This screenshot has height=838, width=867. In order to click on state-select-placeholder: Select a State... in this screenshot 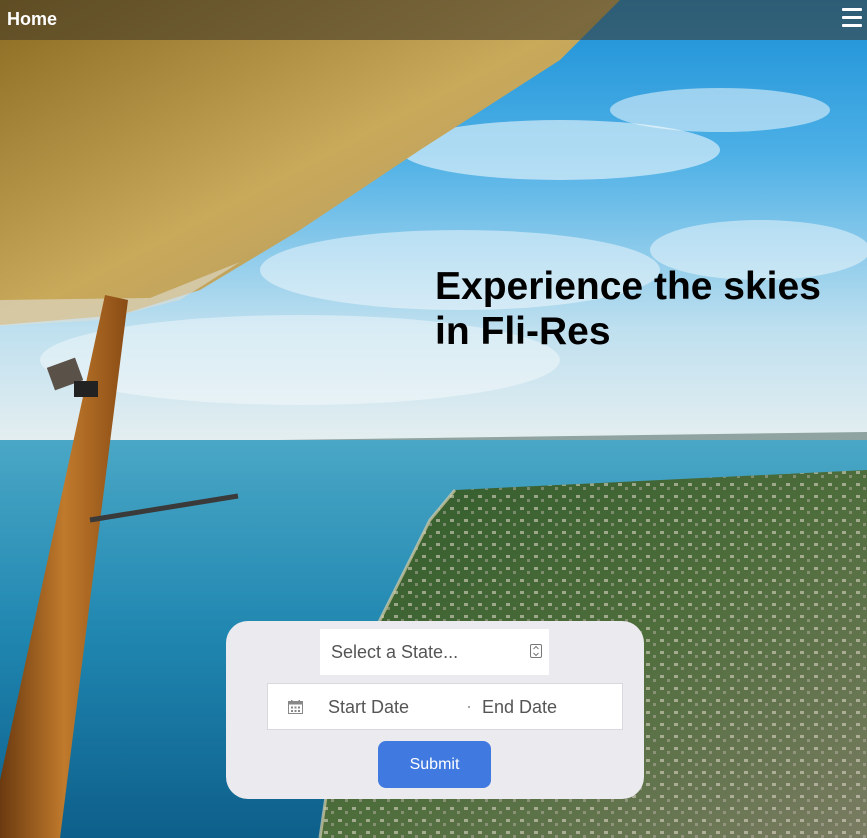, I will do `click(395, 652)`.